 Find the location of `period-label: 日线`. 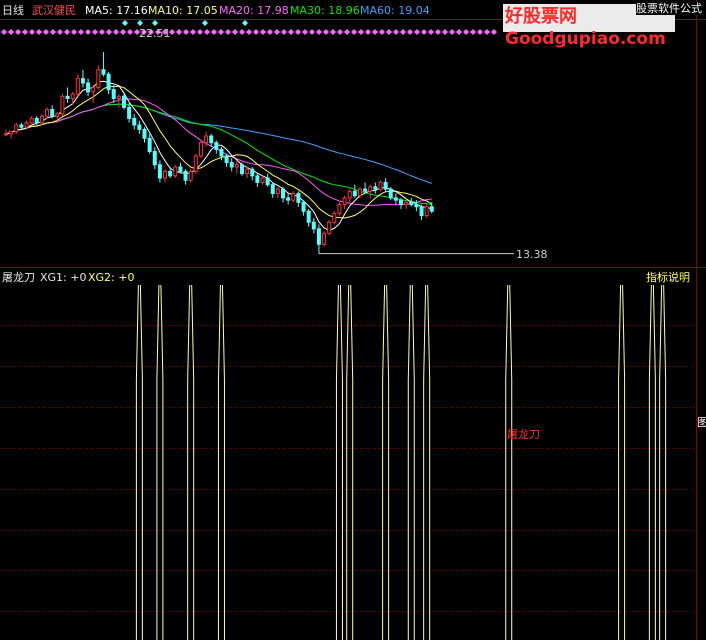

period-label: 日线 is located at coordinates (13, 11).